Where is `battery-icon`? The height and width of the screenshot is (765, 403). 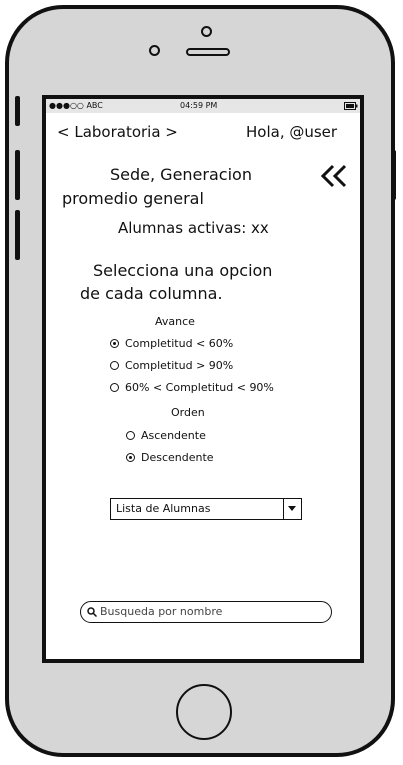
battery-icon is located at coordinates (351, 106).